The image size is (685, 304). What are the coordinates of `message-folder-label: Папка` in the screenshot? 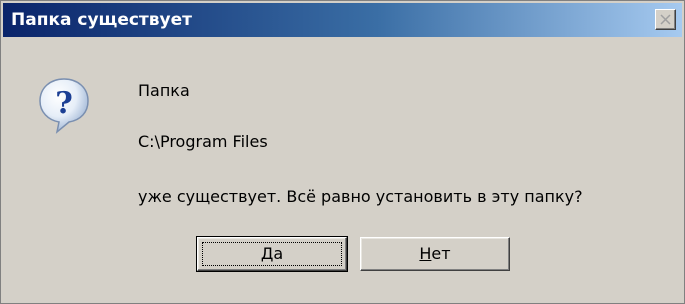 It's located at (164, 90).